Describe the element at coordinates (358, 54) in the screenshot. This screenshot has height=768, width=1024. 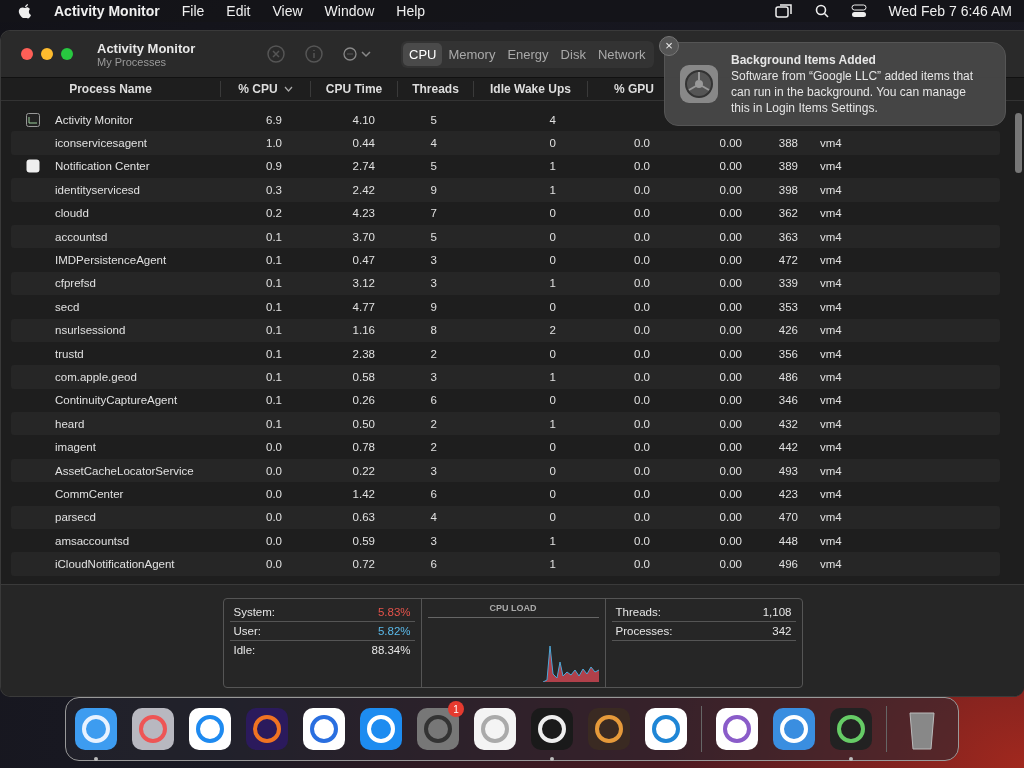
I see `more-actions-button` at that location.